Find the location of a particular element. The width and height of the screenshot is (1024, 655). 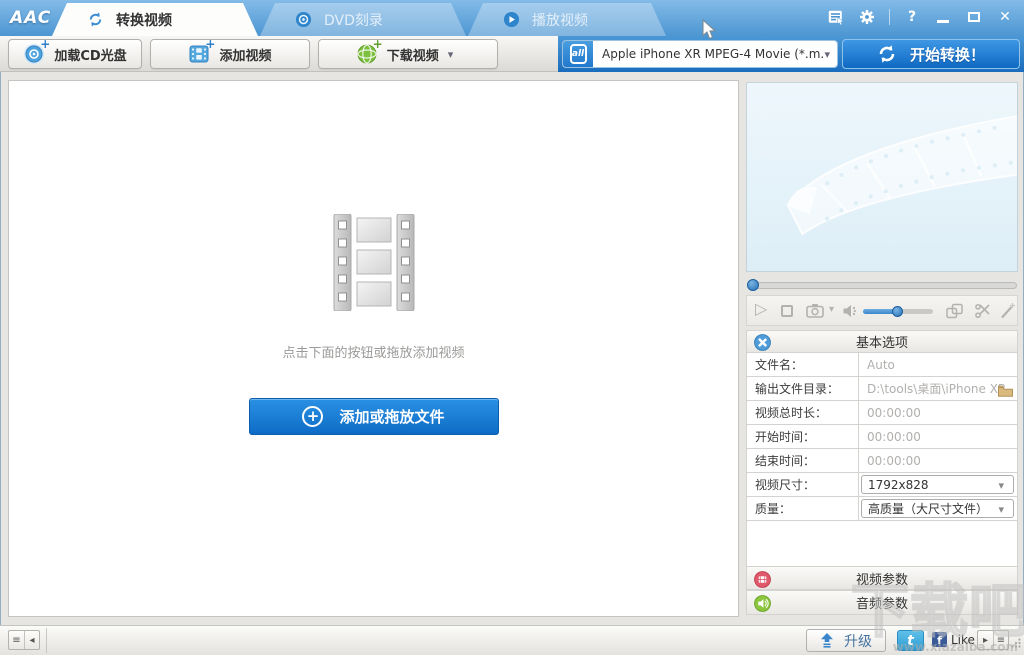

end-time-field: 00:00:00 is located at coordinates (938, 461).